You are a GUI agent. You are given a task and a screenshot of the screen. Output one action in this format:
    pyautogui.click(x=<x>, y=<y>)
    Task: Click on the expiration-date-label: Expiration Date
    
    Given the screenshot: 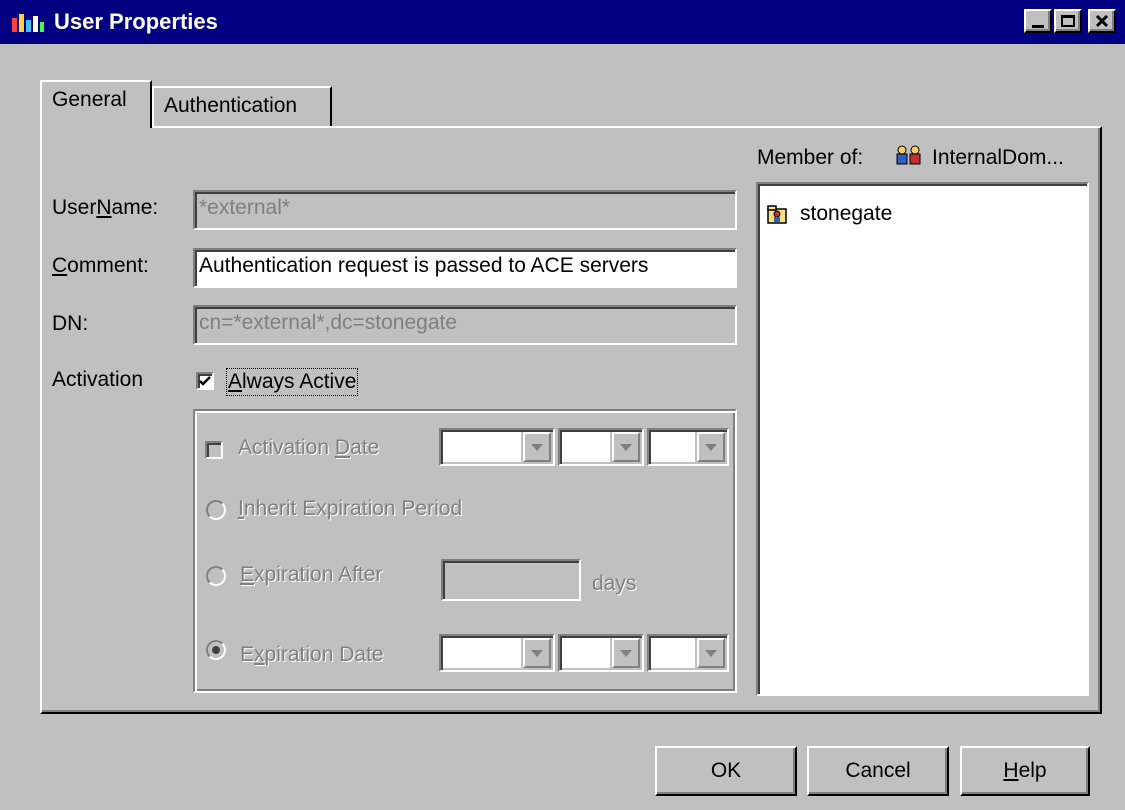 What is the action you would take?
    pyautogui.click(x=312, y=655)
    